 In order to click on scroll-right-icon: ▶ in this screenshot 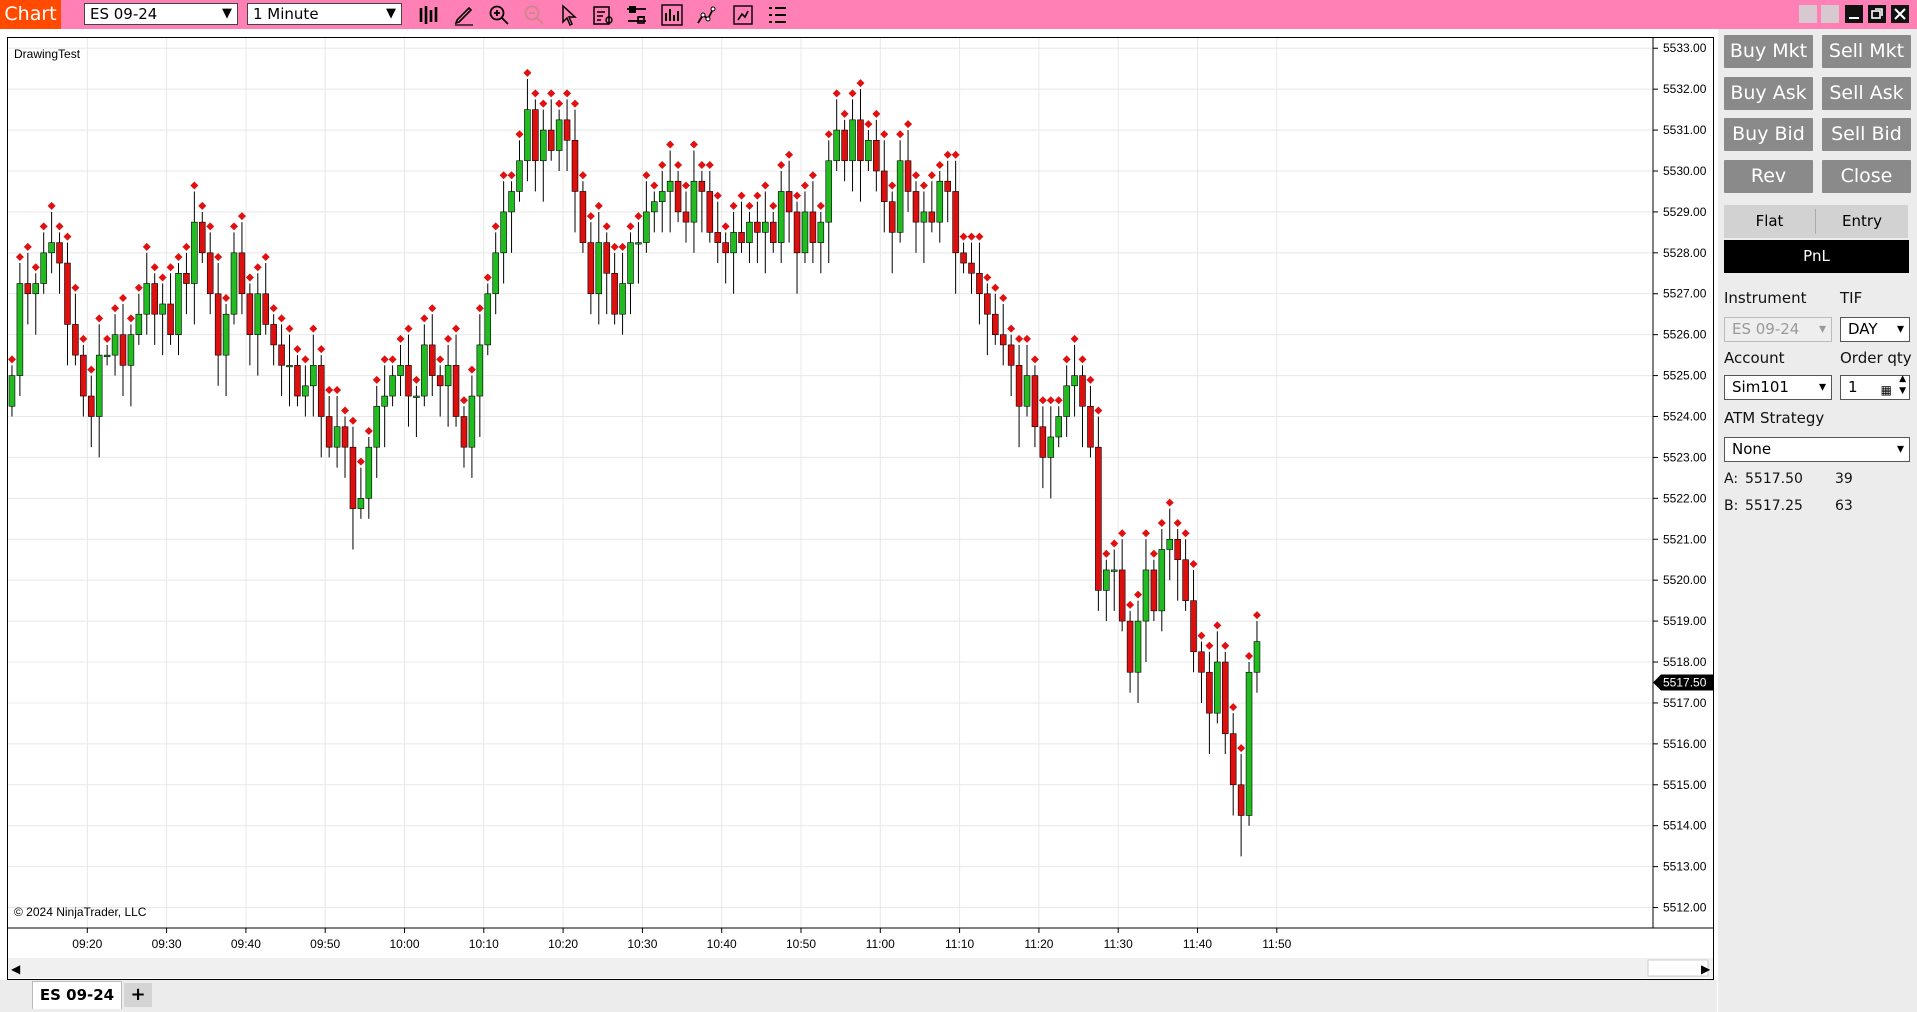, I will do `click(1706, 969)`.